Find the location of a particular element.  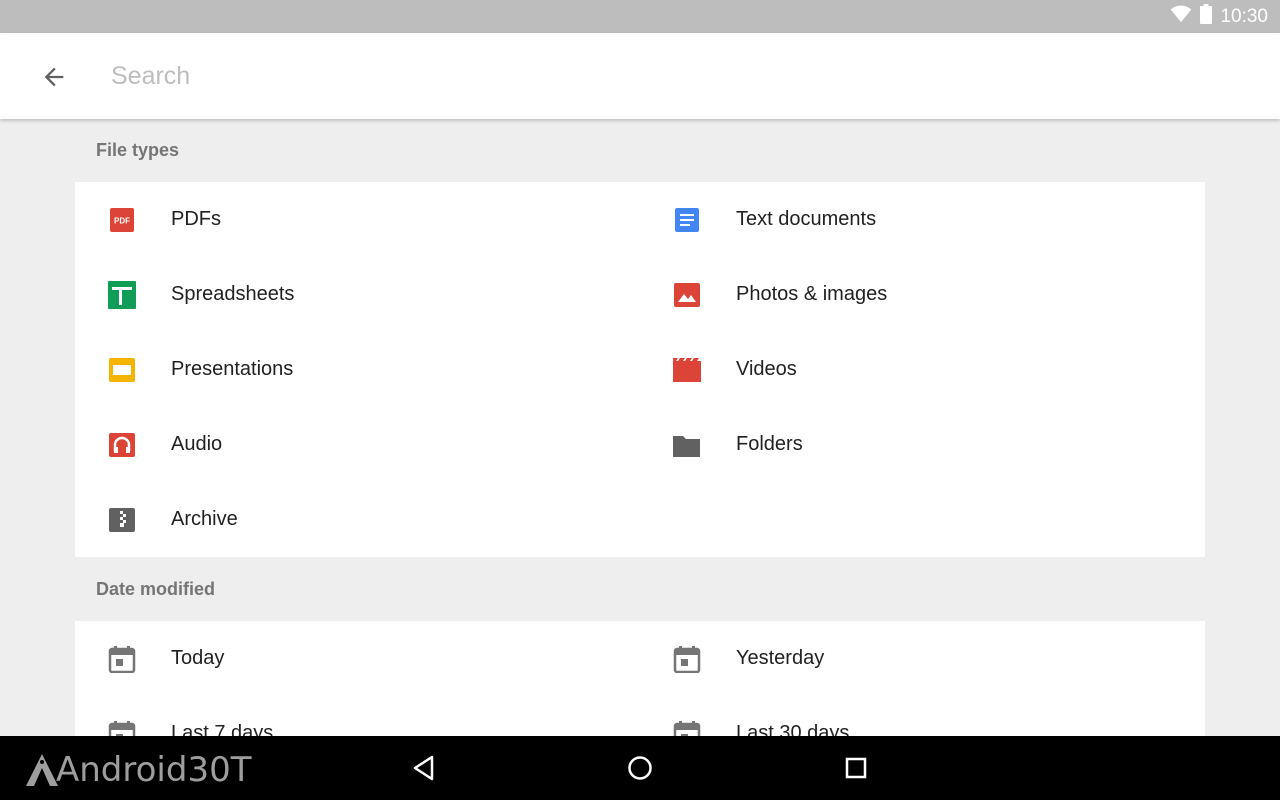

file-type-text-documents: Text documents is located at coordinates (922, 219).